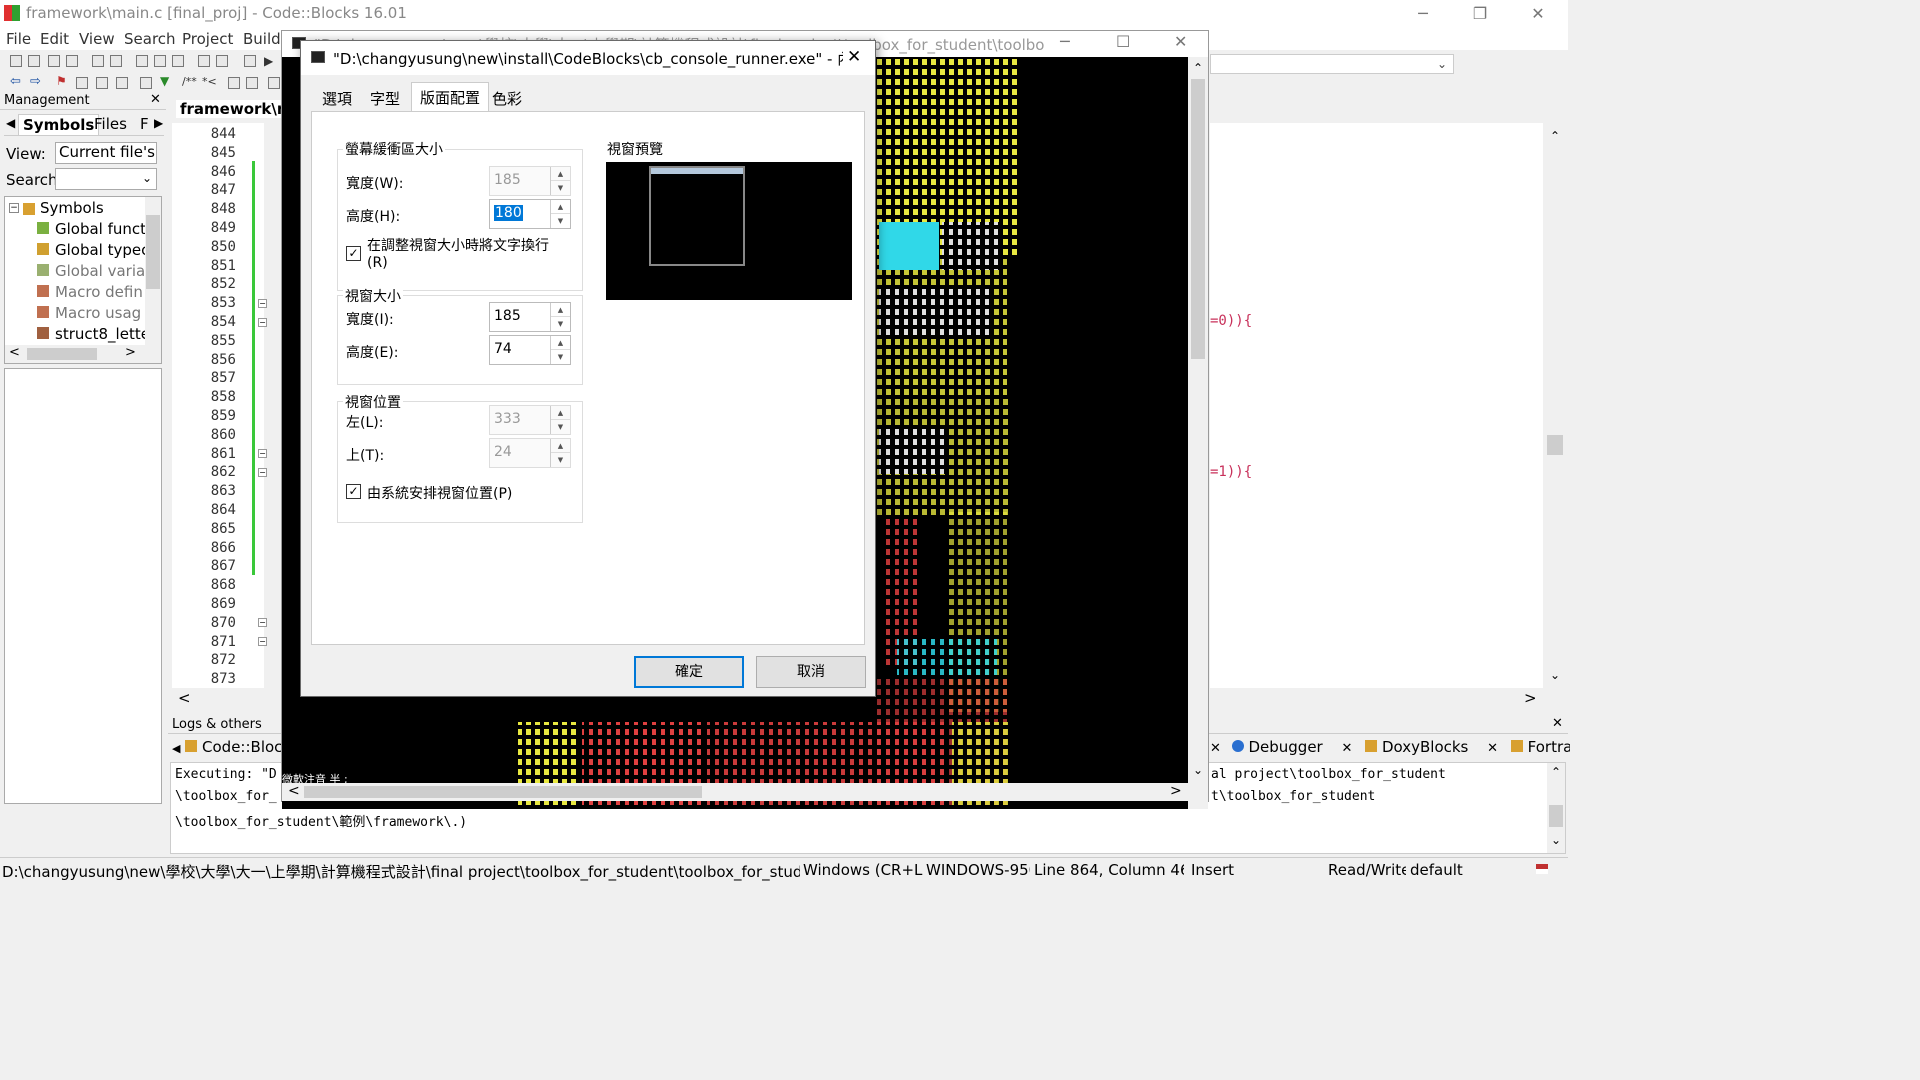 This screenshot has width=1920, height=1080. Describe the element at coordinates (106, 153) in the screenshot. I see `view-select: Current file's` at that location.